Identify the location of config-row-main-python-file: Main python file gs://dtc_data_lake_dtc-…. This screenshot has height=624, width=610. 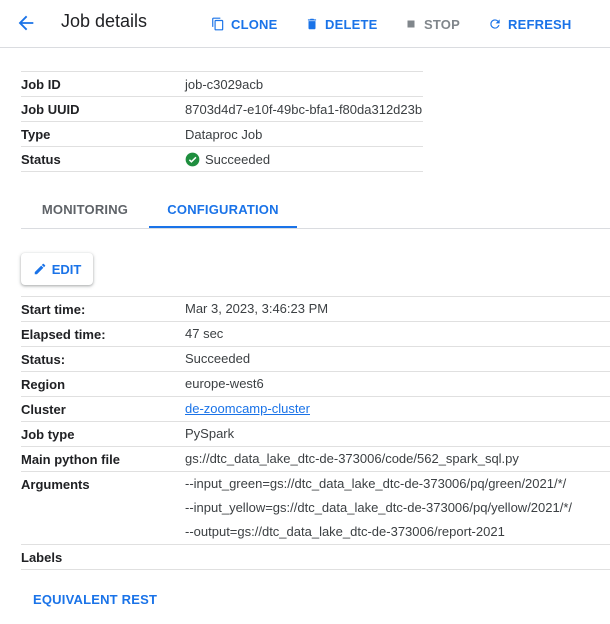
(315, 458).